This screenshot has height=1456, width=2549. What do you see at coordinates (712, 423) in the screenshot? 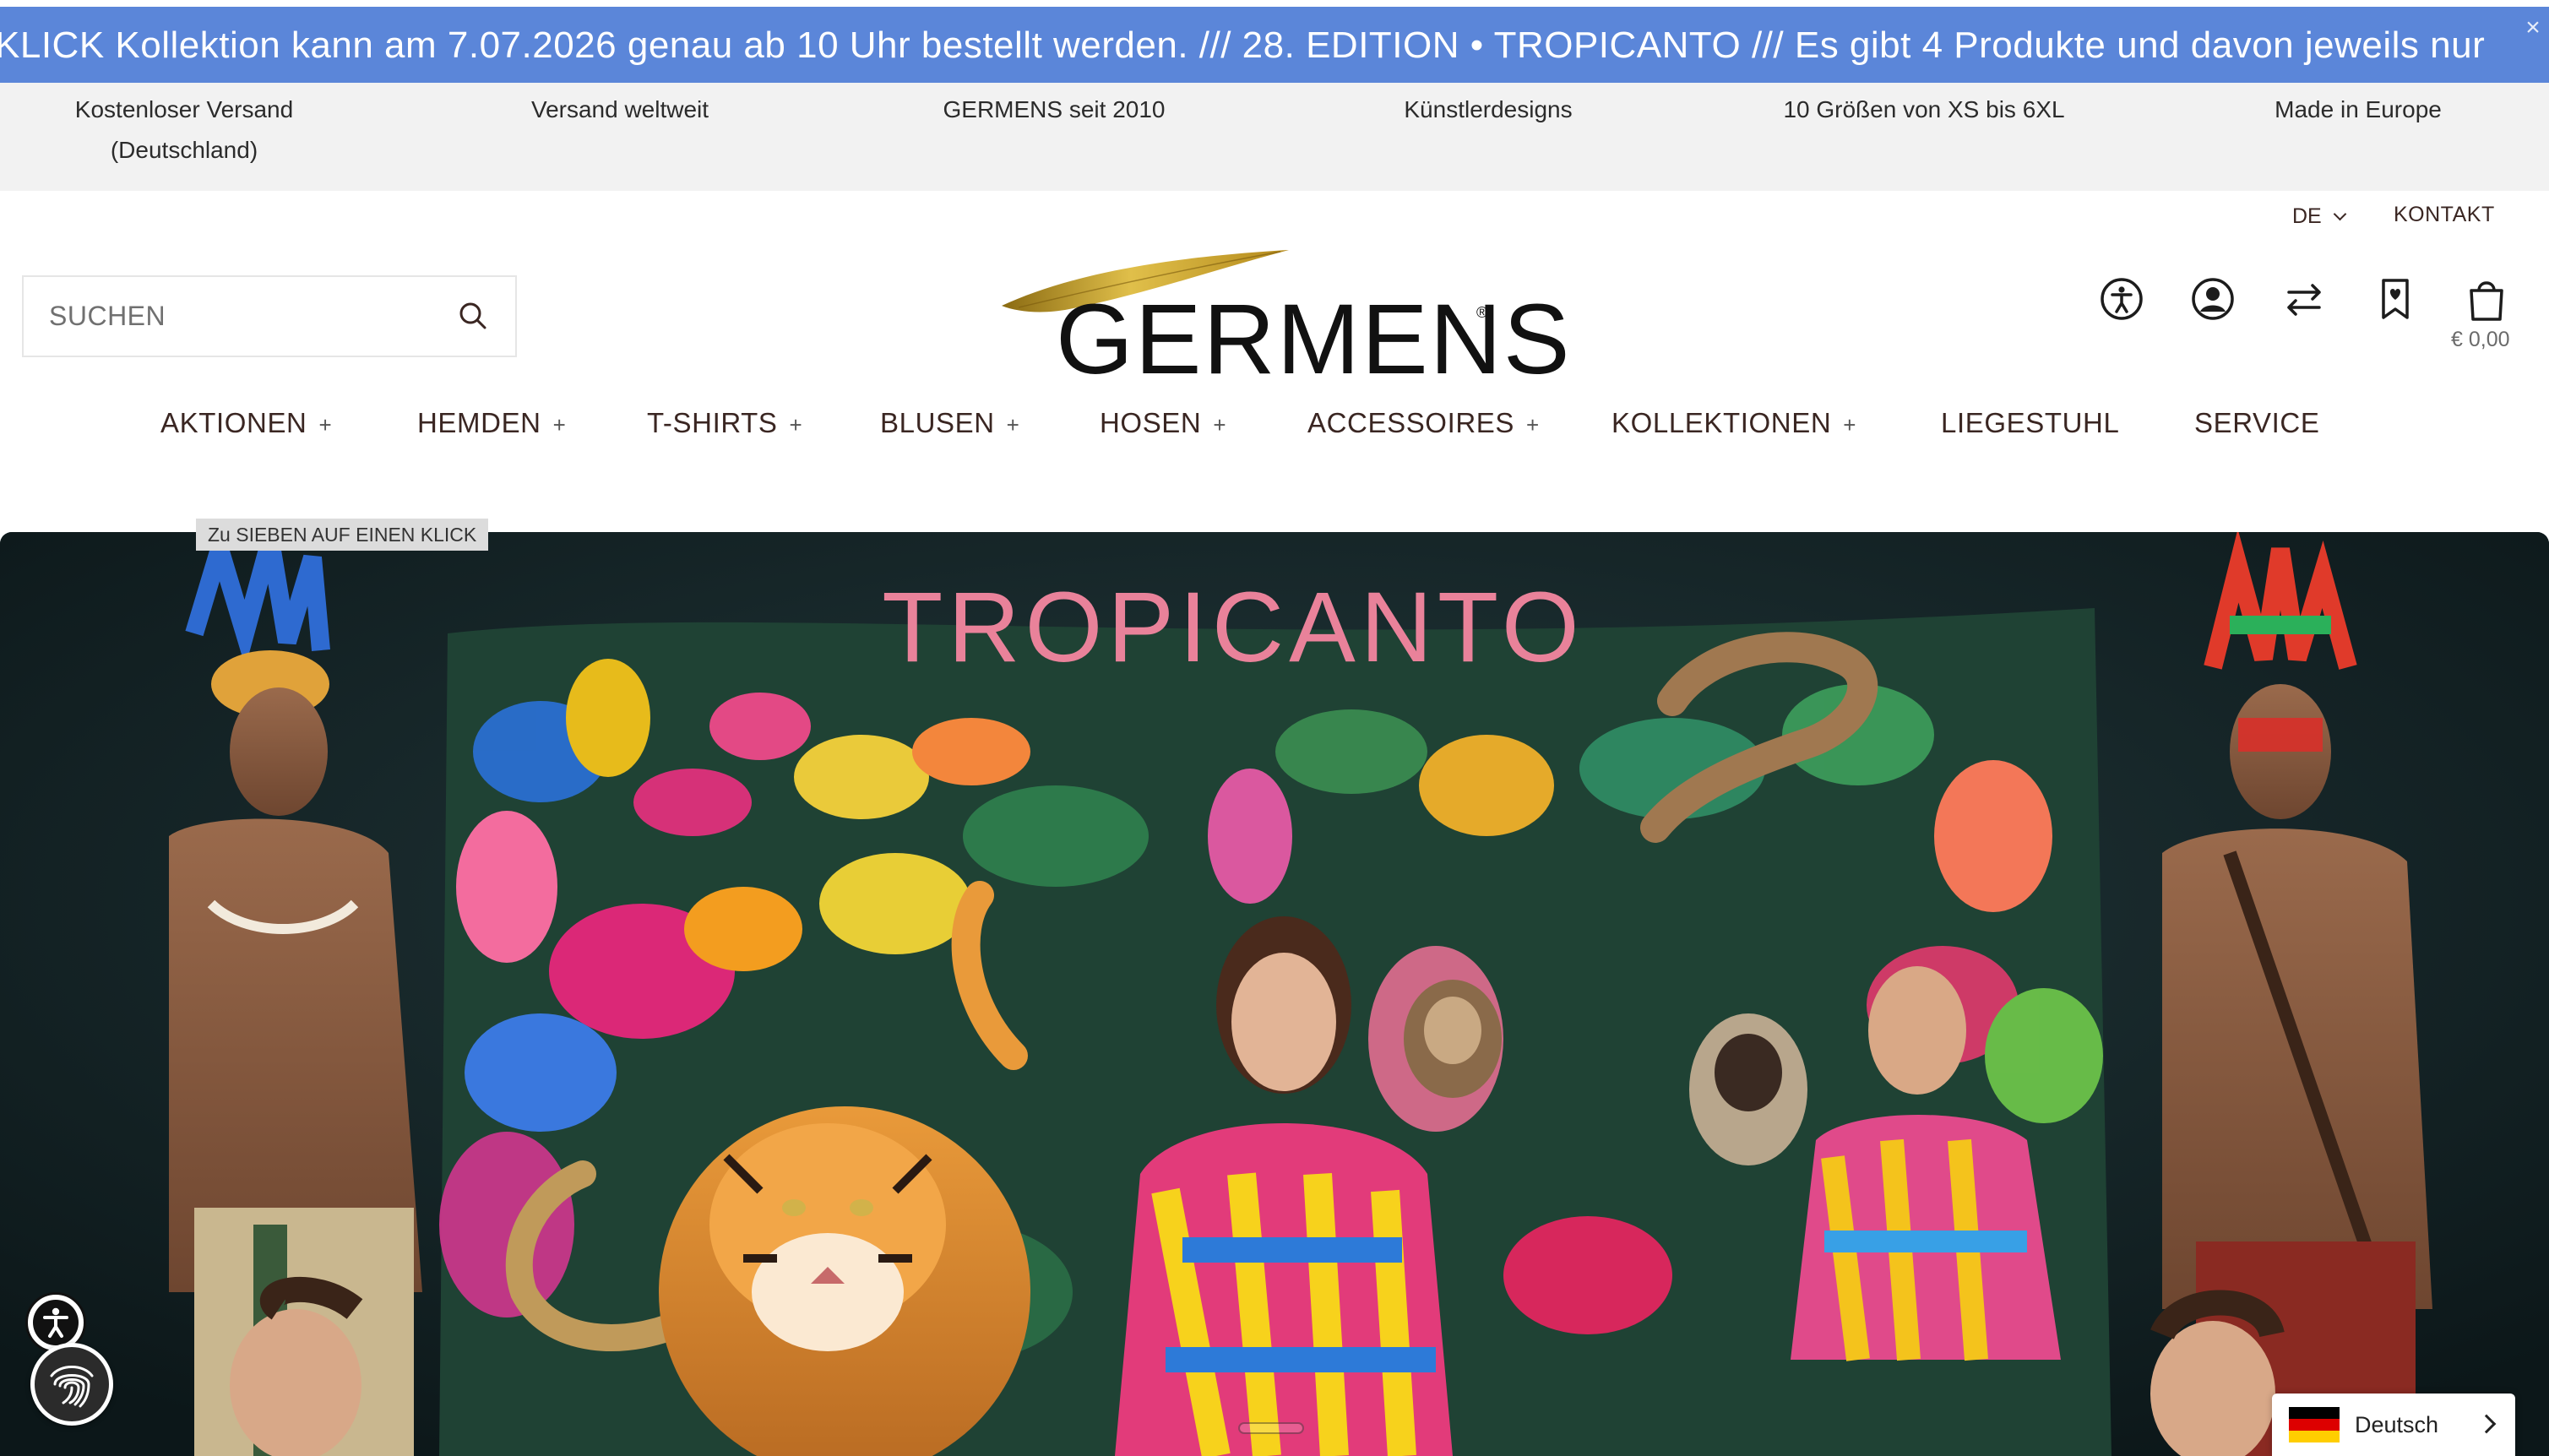
I see `nav-label: T-SHIRTS` at bounding box center [712, 423].